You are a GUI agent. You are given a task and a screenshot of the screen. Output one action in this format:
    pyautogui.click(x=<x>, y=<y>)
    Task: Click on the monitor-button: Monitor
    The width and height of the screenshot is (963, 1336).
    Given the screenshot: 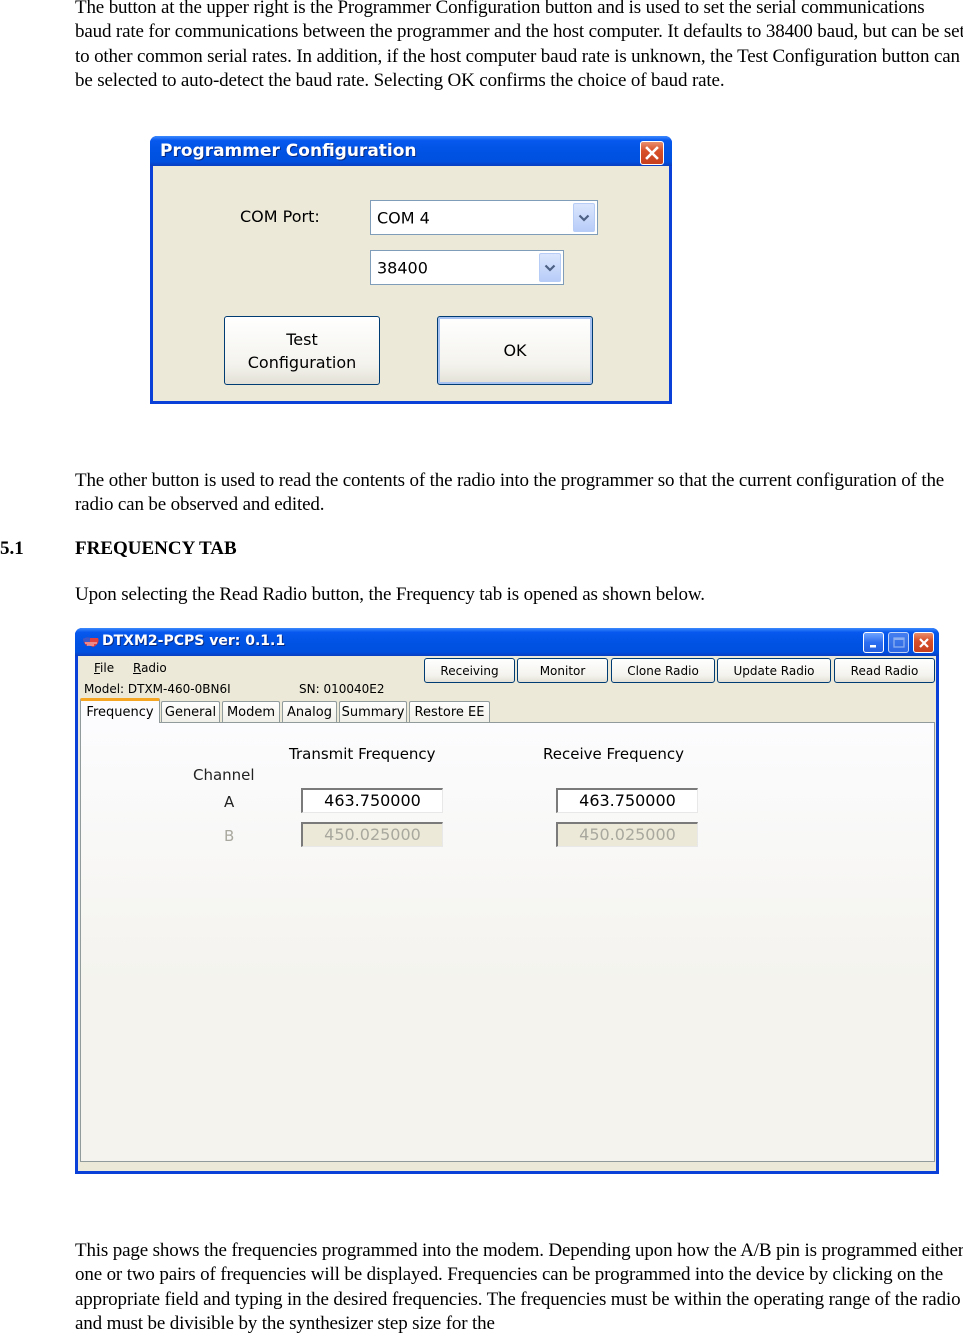 What is the action you would take?
    pyautogui.click(x=562, y=670)
    